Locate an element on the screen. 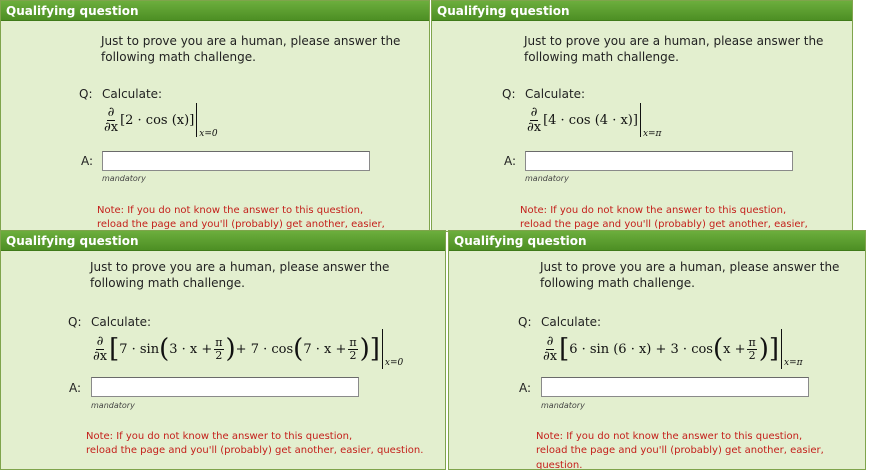 The image size is (869, 470). term-cos: + 7 · cos is located at coordinates (264, 349).